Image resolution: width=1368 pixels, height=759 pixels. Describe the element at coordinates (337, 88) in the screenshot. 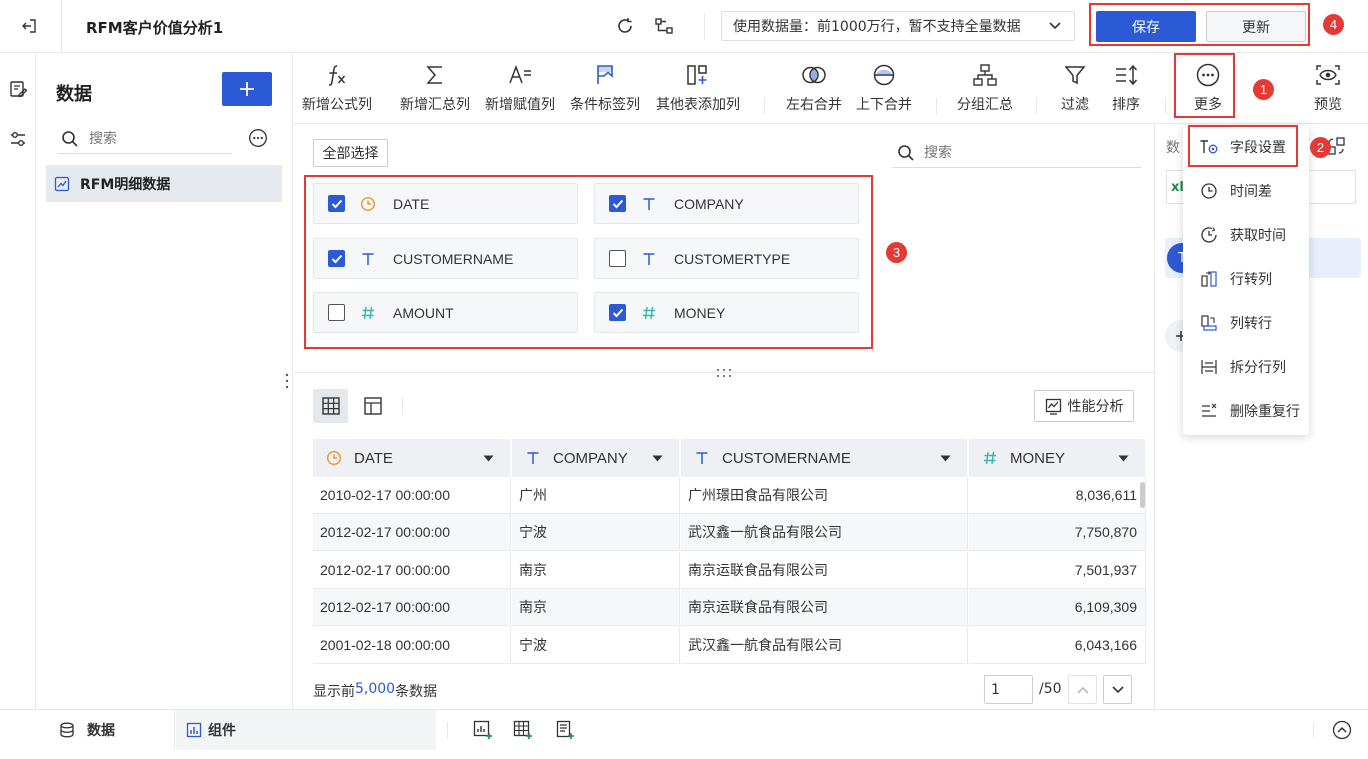

I see `toolbar-formula-column: 新增公式列` at that location.